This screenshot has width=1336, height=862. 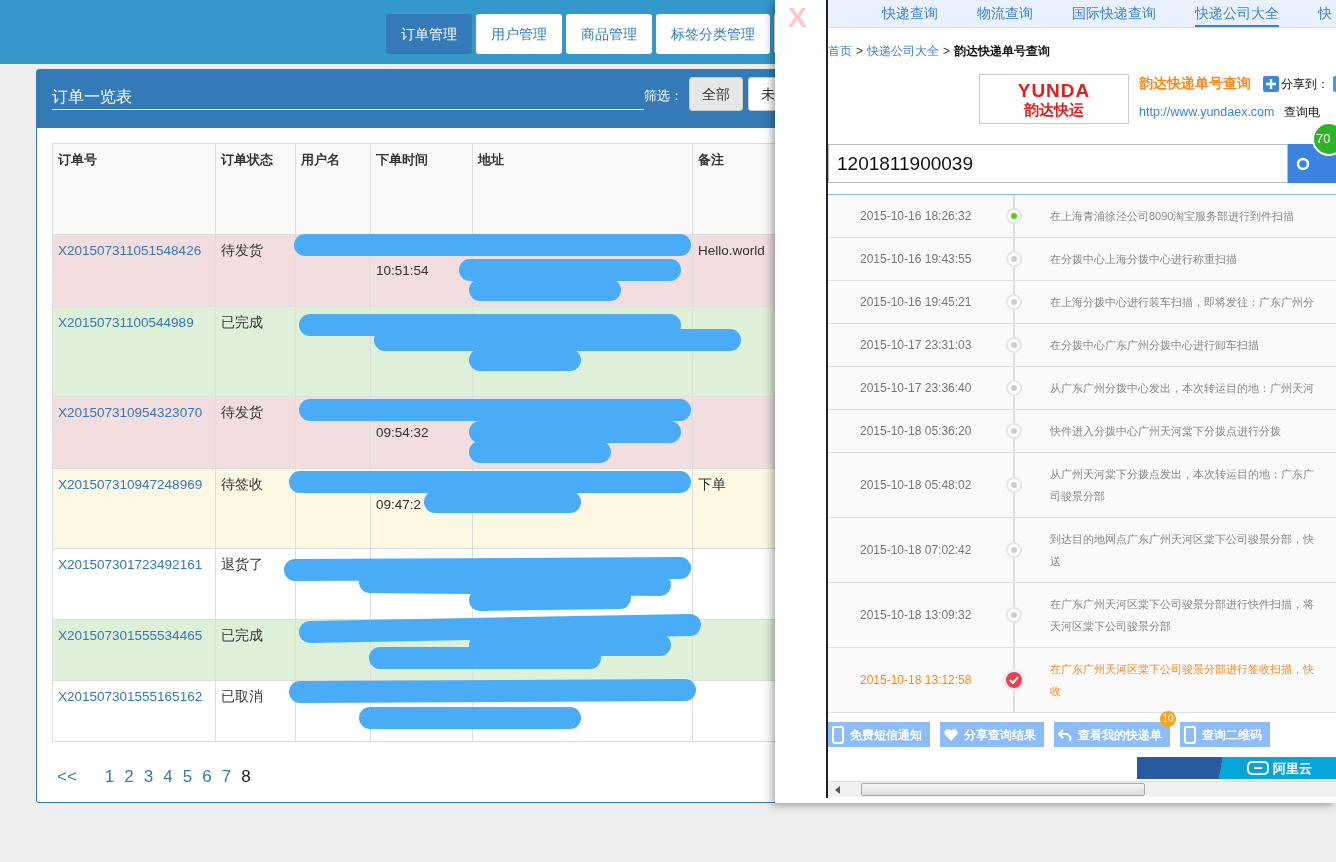 What do you see at coordinates (916, 345) in the screenshot?
I see `tracking-time: 2015-10-17 23:31:03` at bounding box center [916, 345].